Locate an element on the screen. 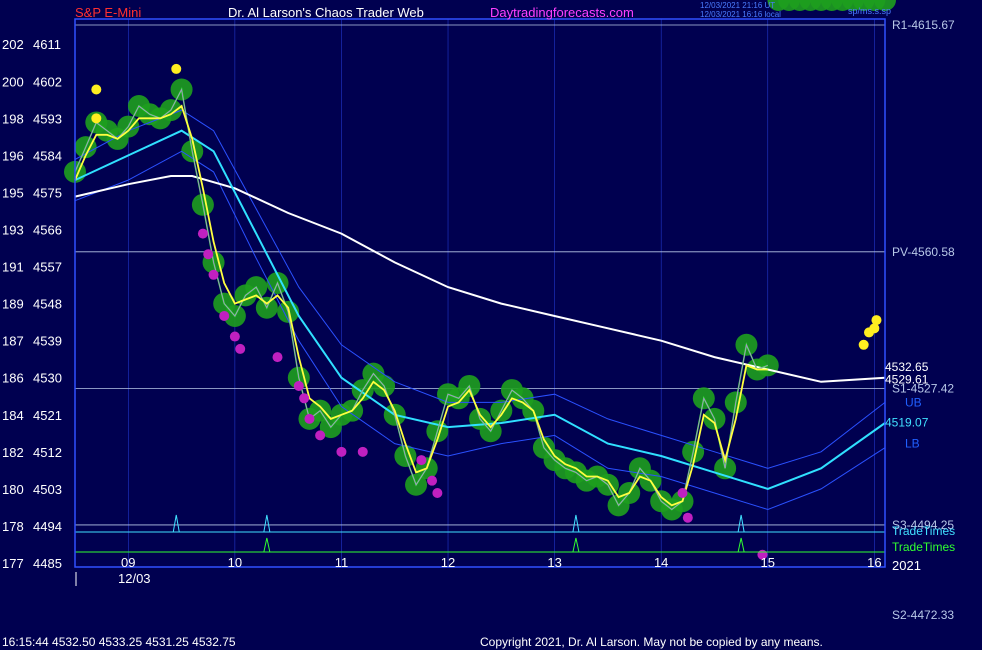  y-tick-left-label: 184 is located at coordinates (13, 415).